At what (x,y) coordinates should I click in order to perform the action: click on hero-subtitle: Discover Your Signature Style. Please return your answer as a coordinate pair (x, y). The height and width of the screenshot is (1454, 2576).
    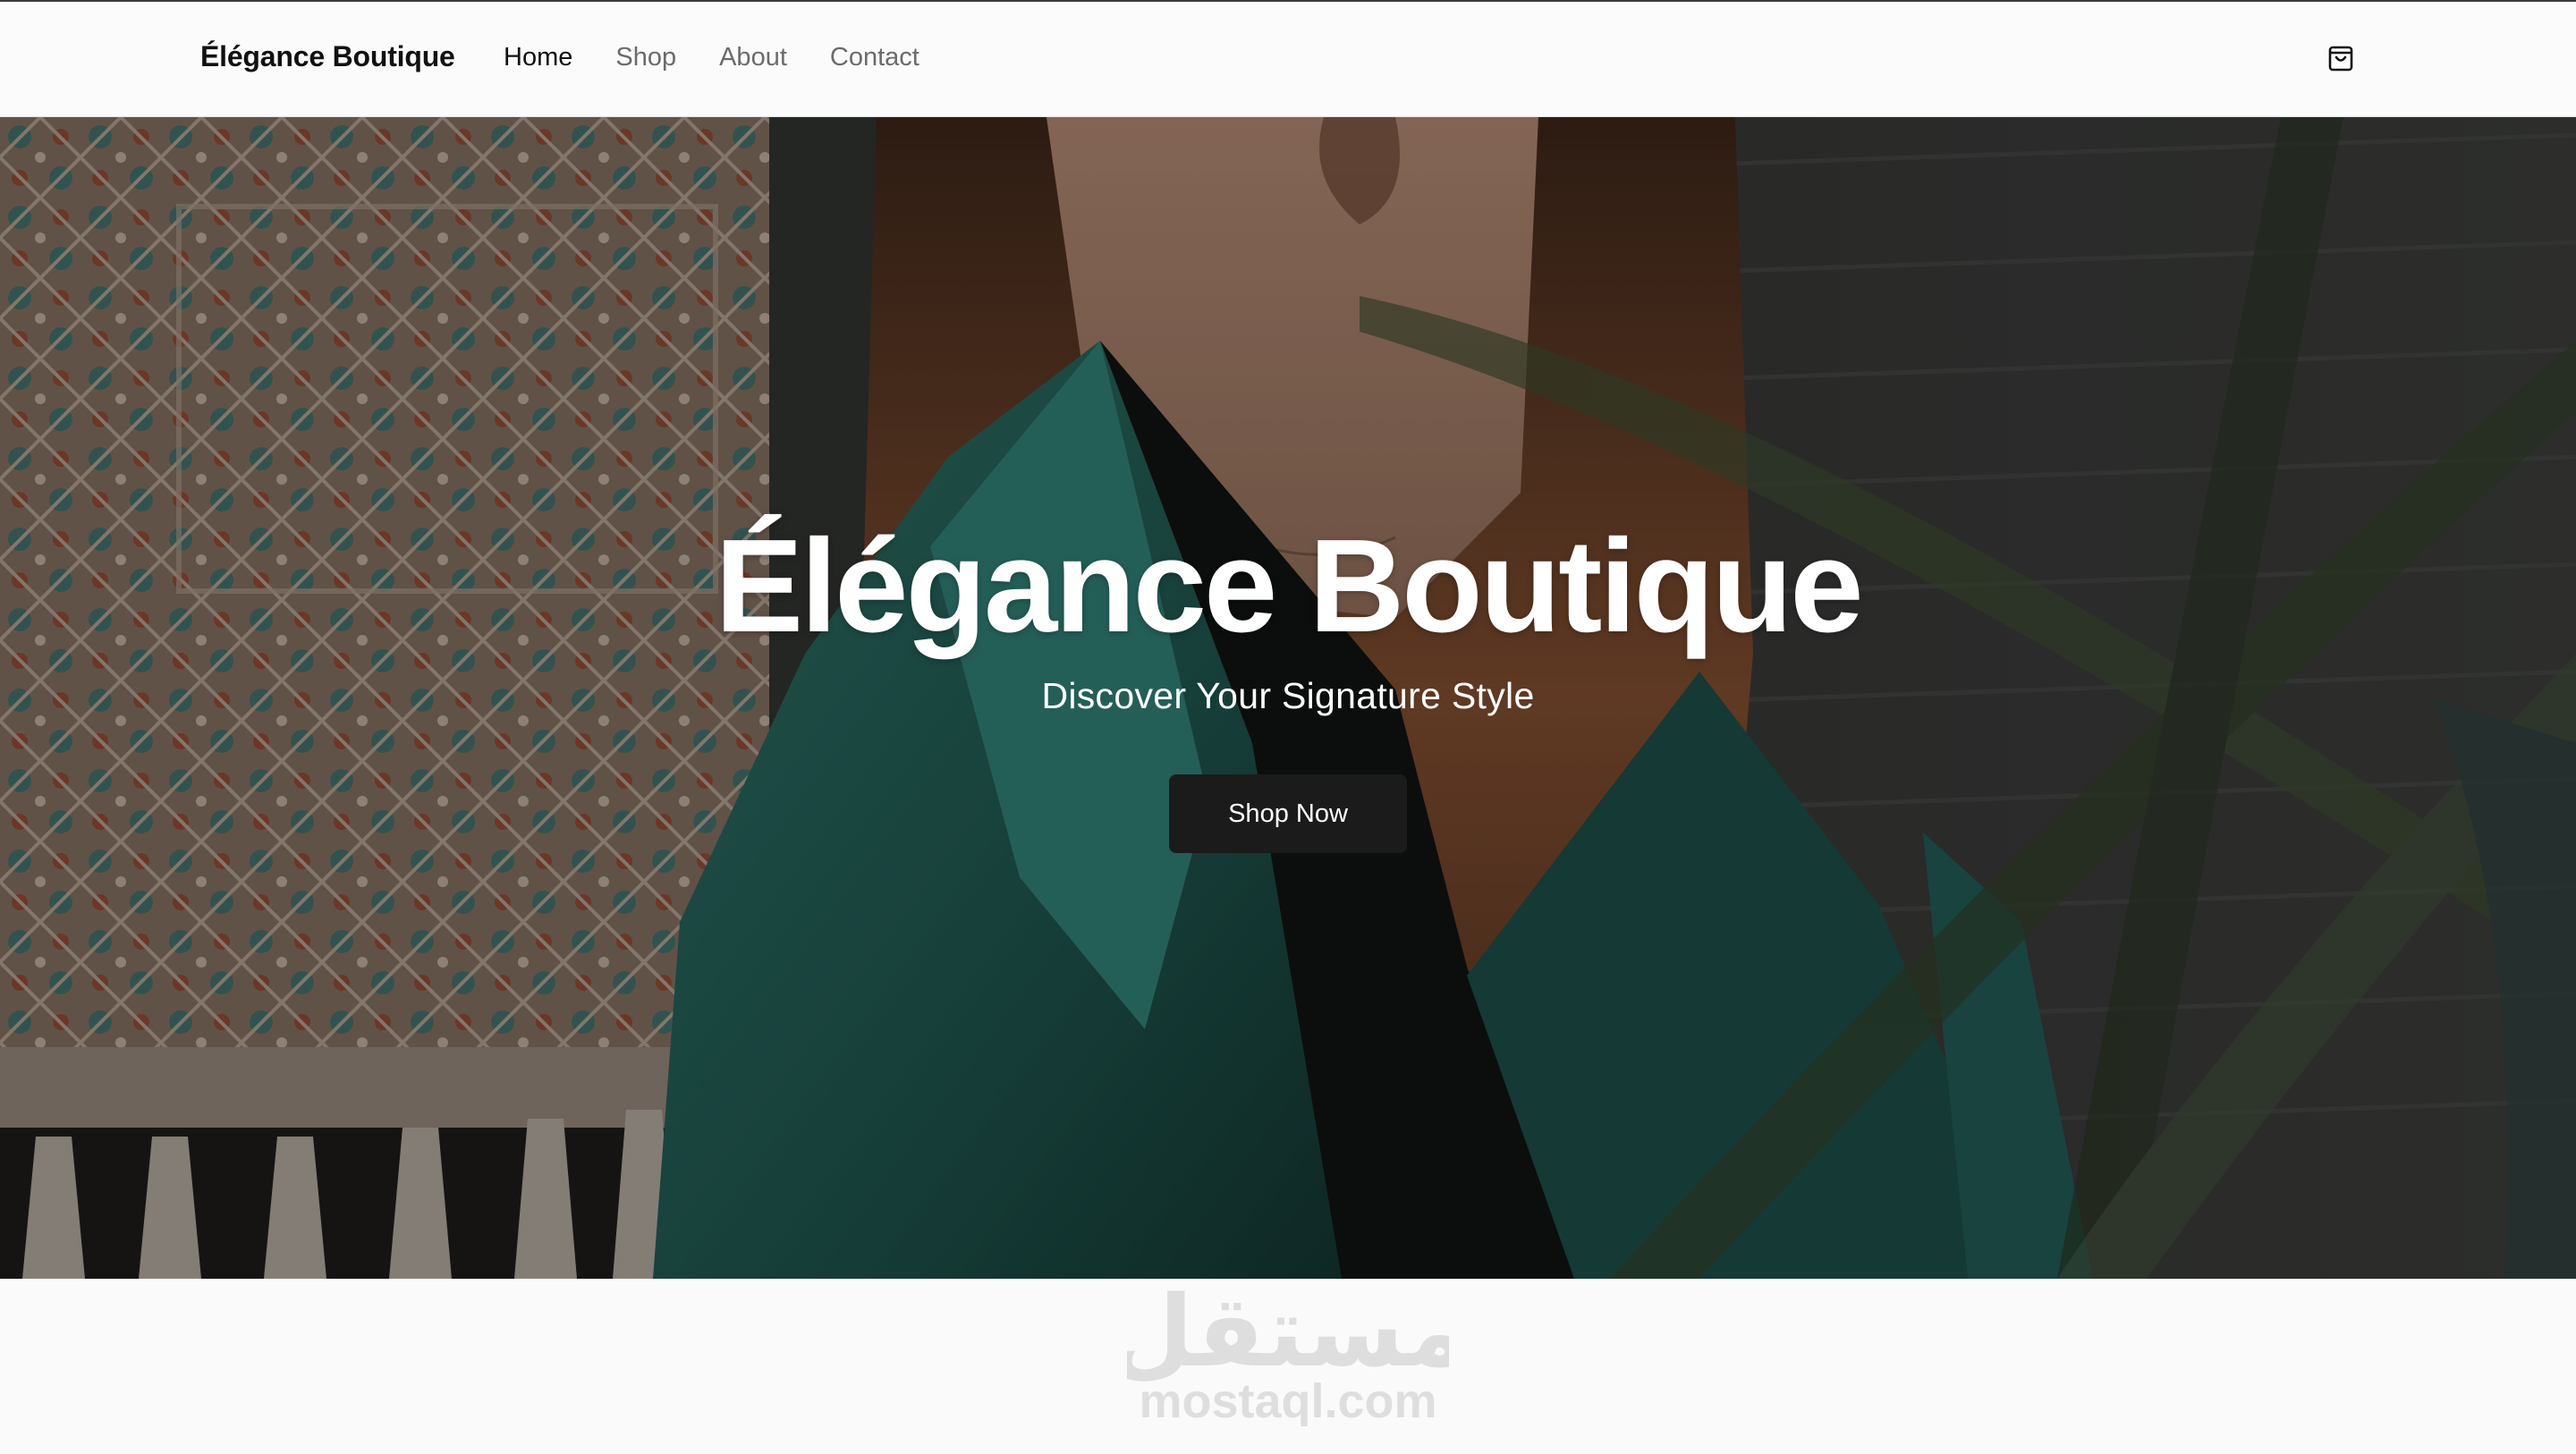
    Looking at the image, I should click on (1288, 696).